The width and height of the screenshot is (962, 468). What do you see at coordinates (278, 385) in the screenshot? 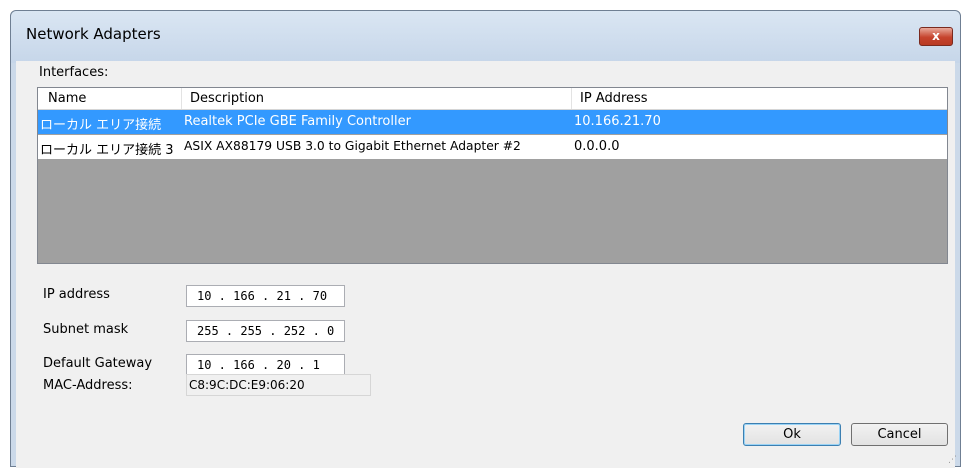
I see `mac-address-field: C8:9C:DC:E9:06:20` at bounding box center [278, 385].